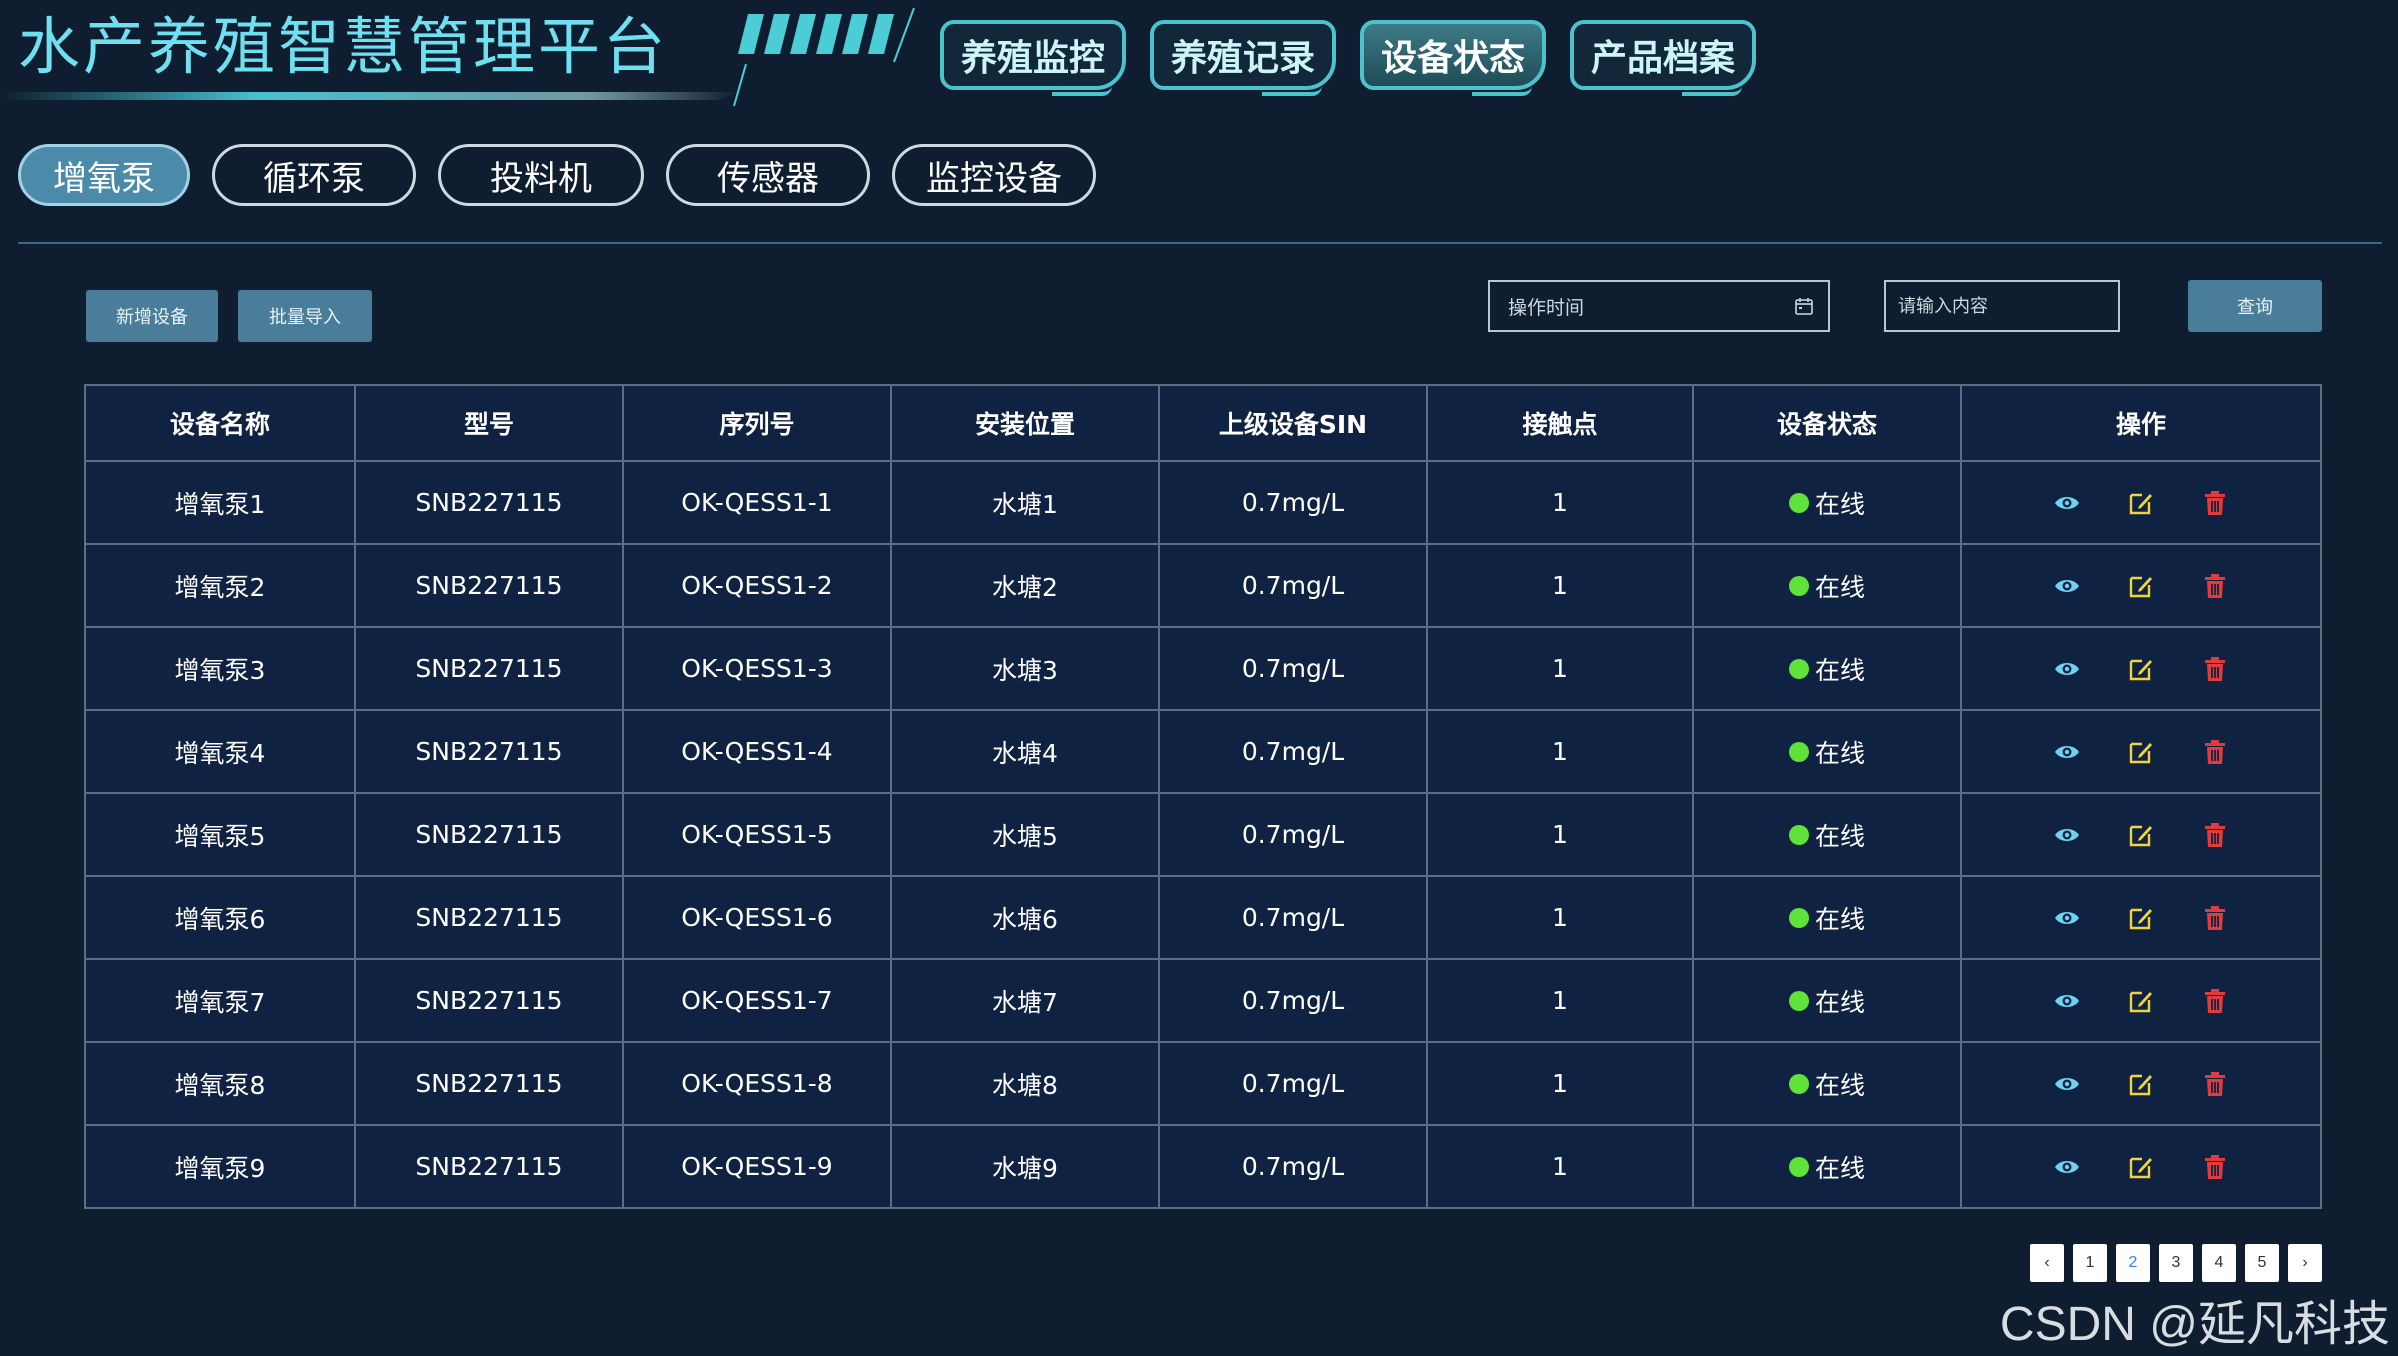  Describe the element at coordinates (824, 56) in the screenshot. I see `slash-decoration` at that location.